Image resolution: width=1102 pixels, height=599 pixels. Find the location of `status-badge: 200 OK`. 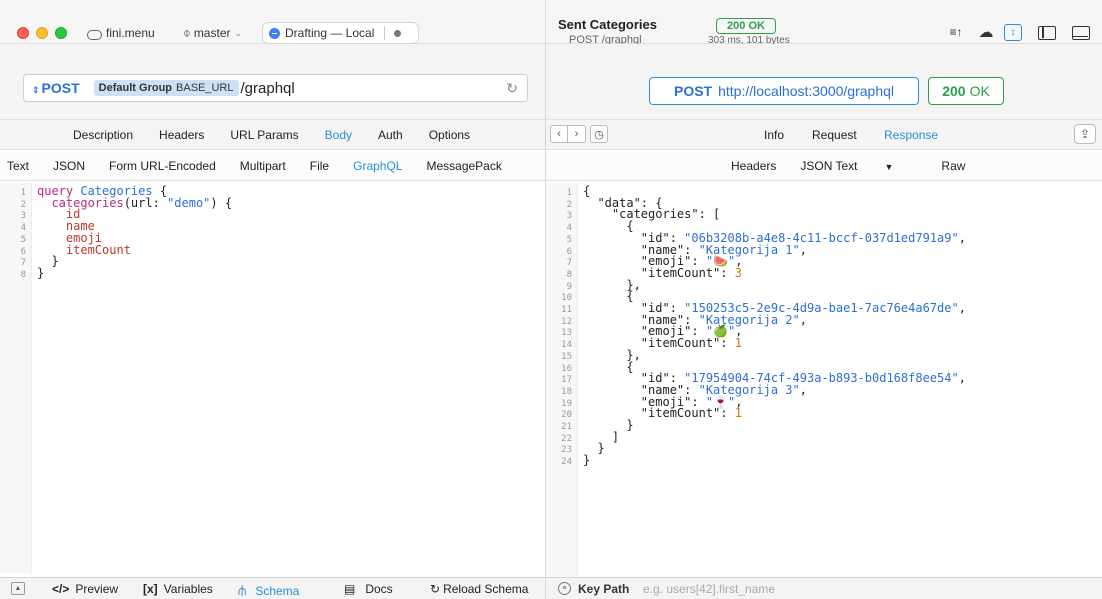

status-badge: 200 OK is located at coordinates (746, 26).